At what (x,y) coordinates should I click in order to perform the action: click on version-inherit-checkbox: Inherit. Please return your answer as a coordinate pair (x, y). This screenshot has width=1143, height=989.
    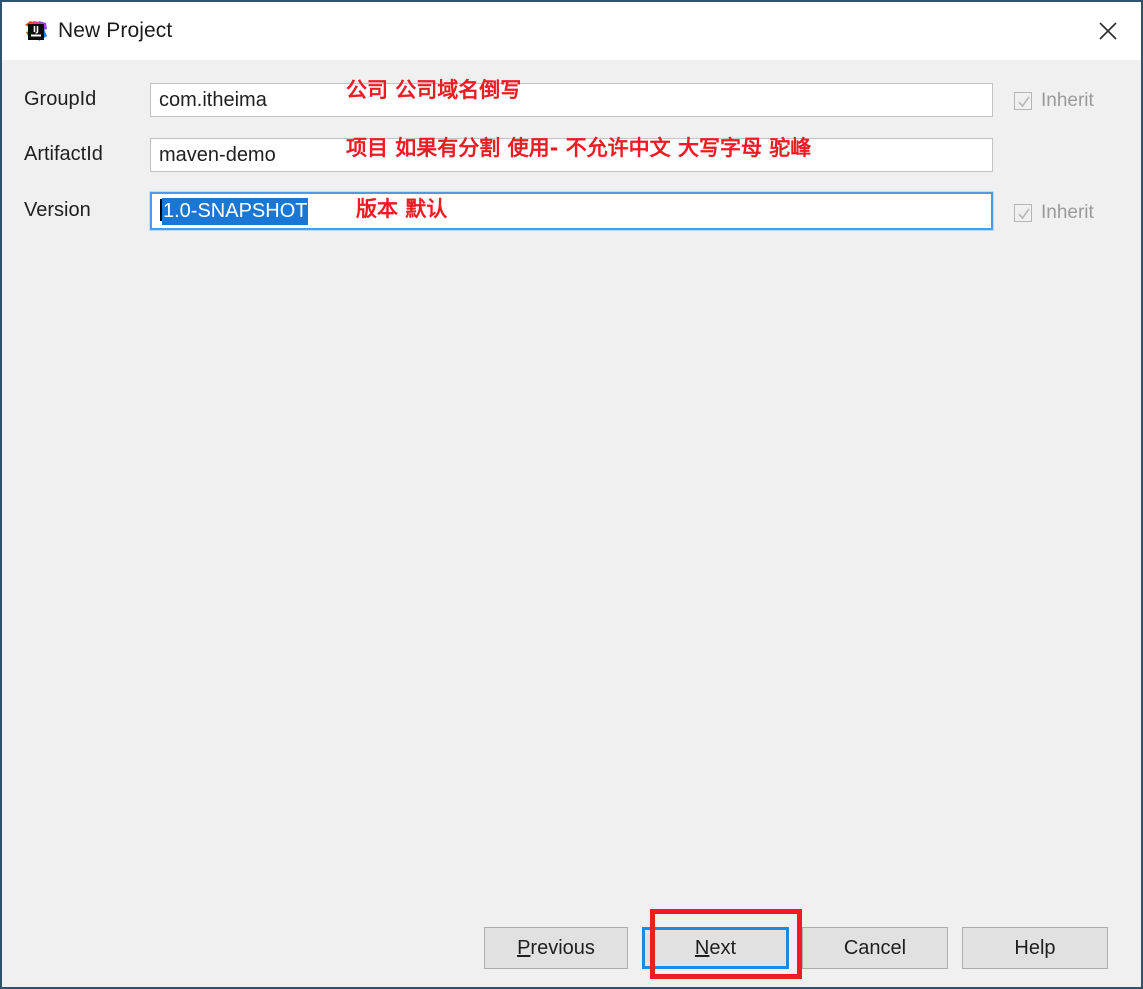
    Looking at the image, I should click on (1054, 213).